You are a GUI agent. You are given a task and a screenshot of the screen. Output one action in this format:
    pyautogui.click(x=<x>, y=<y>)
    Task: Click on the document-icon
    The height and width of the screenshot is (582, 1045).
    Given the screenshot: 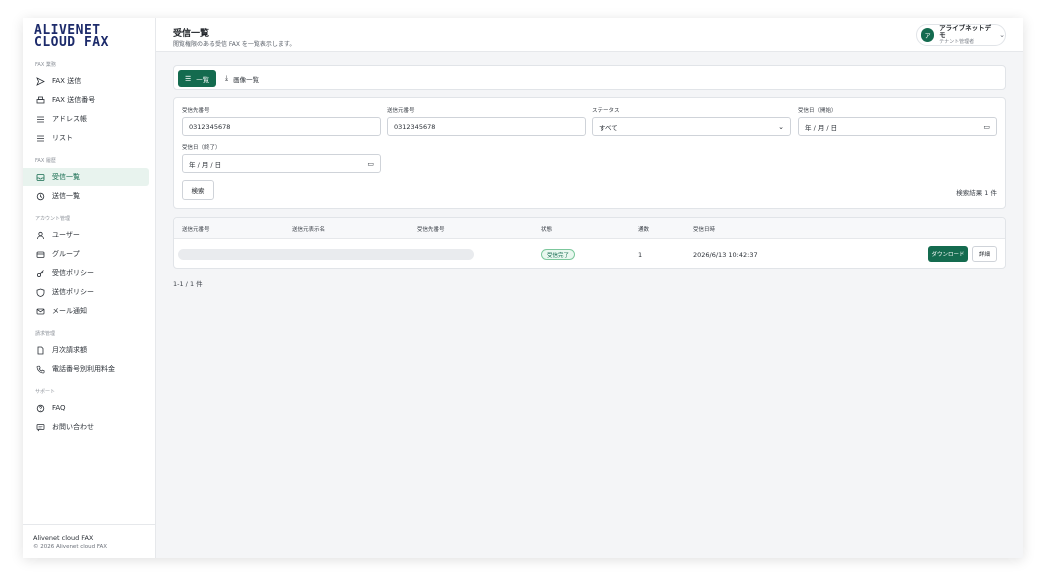 What is the action you would take?
    pyautogui.click(x=40, y=350)
    